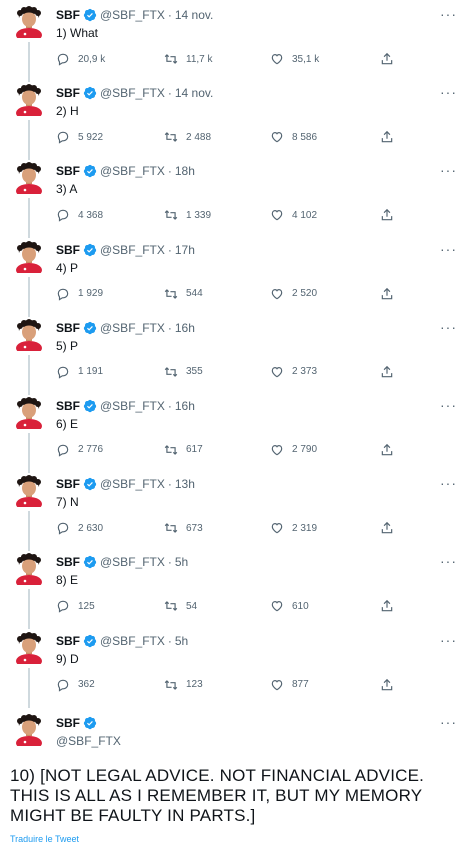  Describe the element at coordinates (185, 484) in the screenshot. I see `tweet-timestamp: 13h` at that location.